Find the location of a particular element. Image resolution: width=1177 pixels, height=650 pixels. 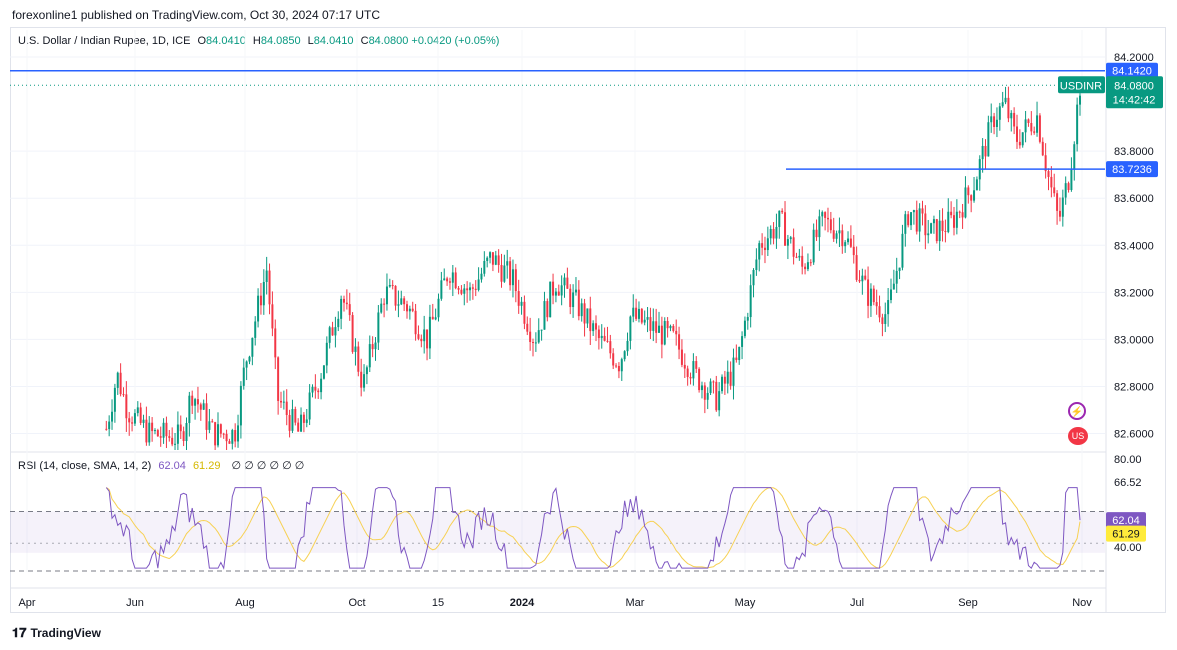

rsi-level-label: 40.00 is located at coordinates (1128, 548).